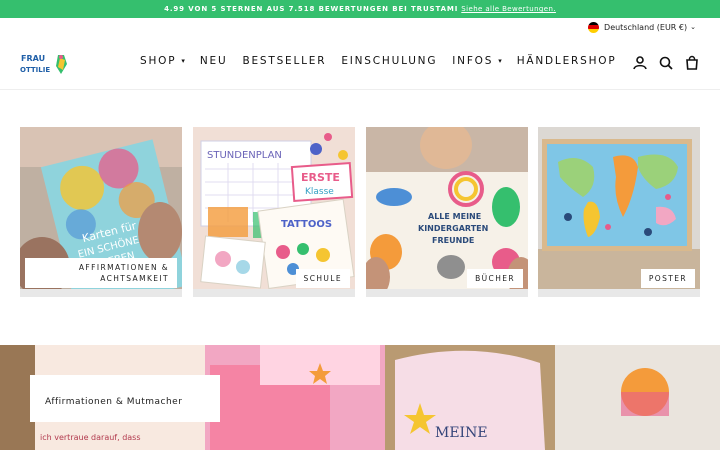 The width and height of the screenshot is (720, 450). I want to click on header-icons, so click(661, 63).